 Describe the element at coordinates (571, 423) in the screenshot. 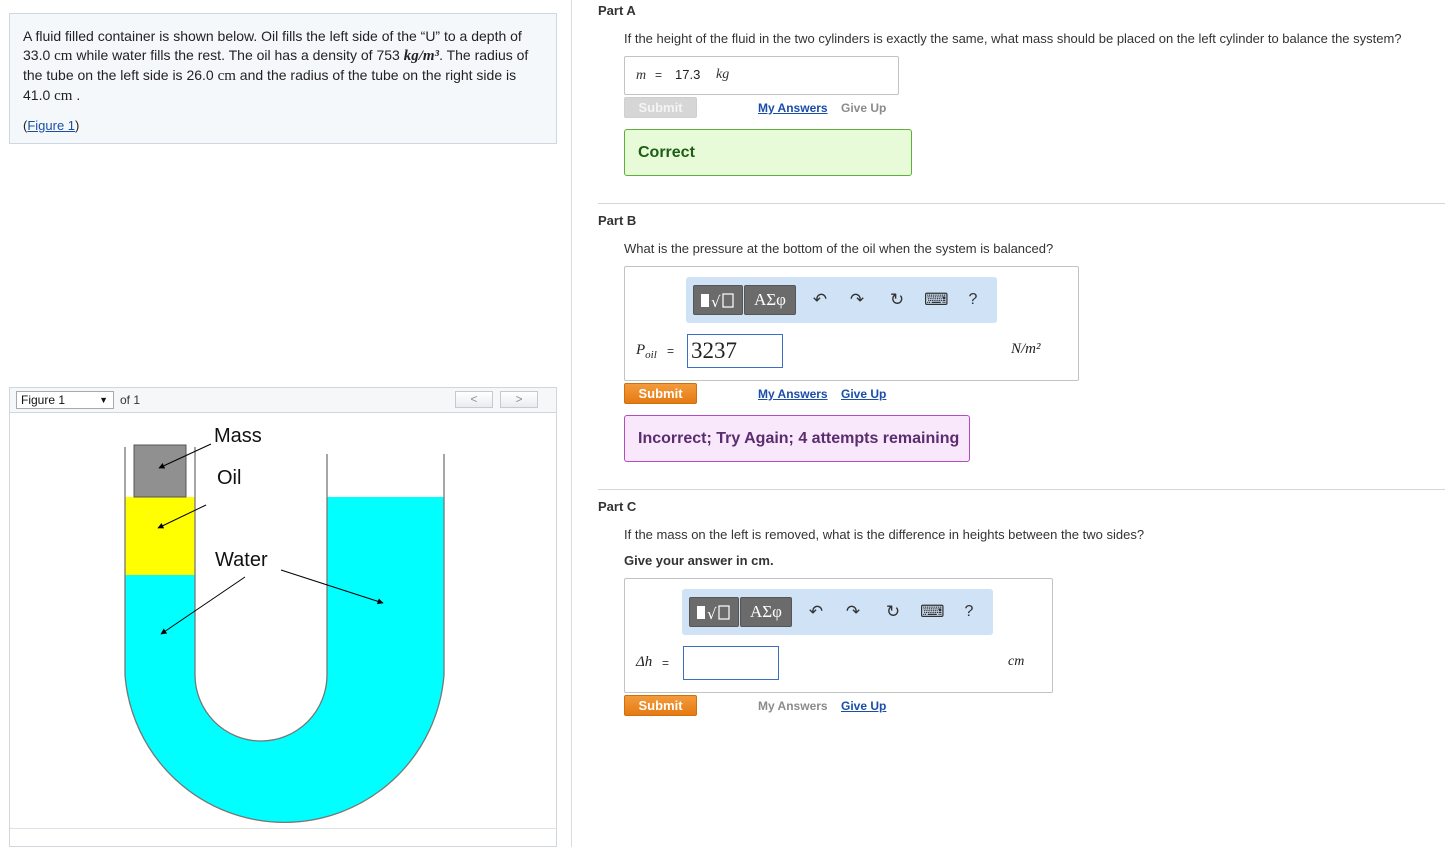

I see `column-divider` at that location.